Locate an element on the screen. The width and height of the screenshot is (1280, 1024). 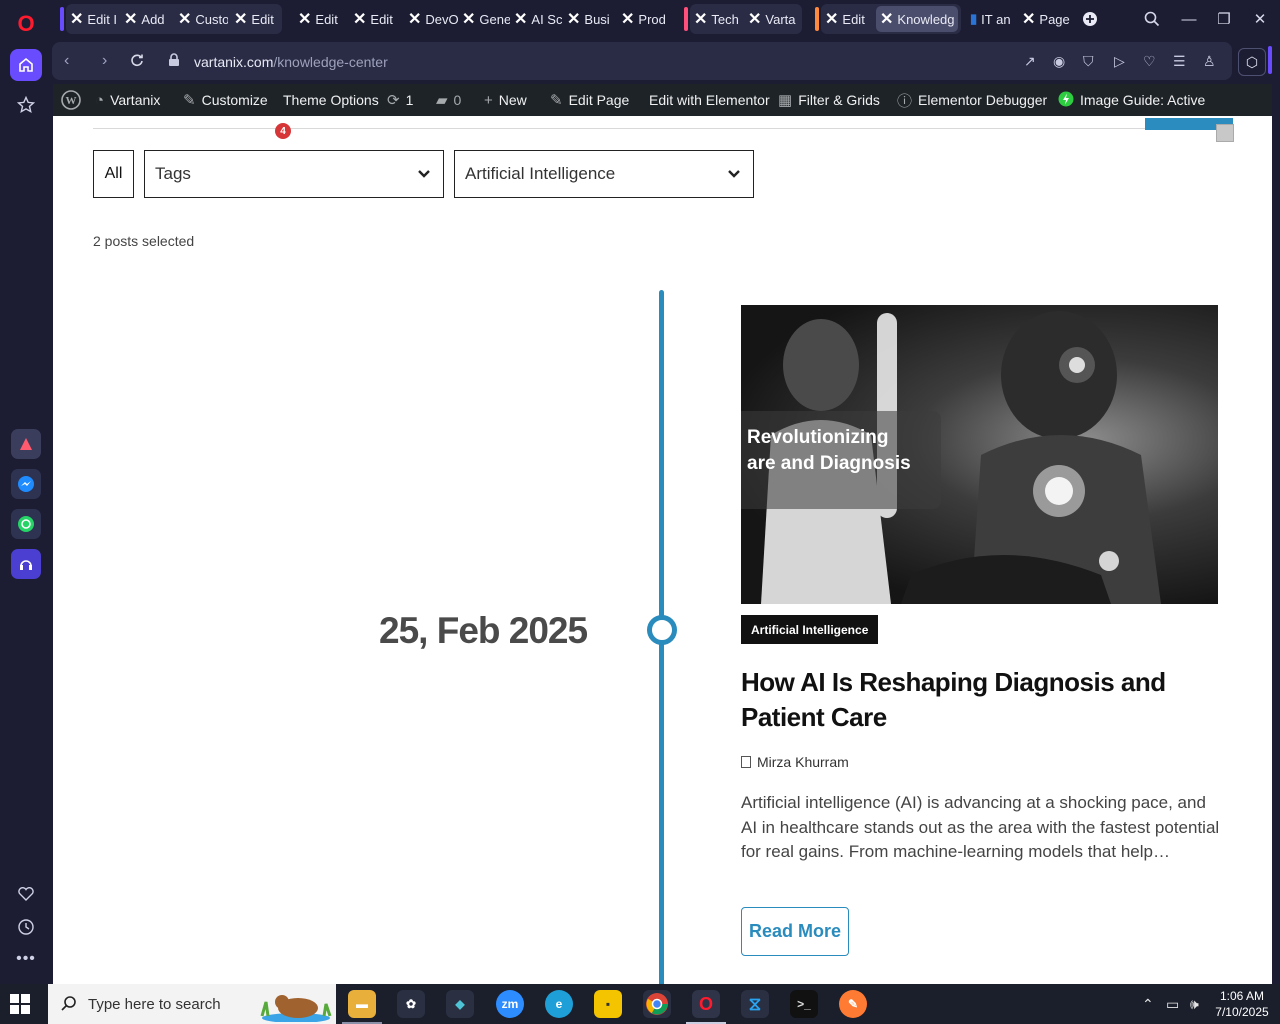
camera-icon: ◉ is located at coordinates (1059, 61).